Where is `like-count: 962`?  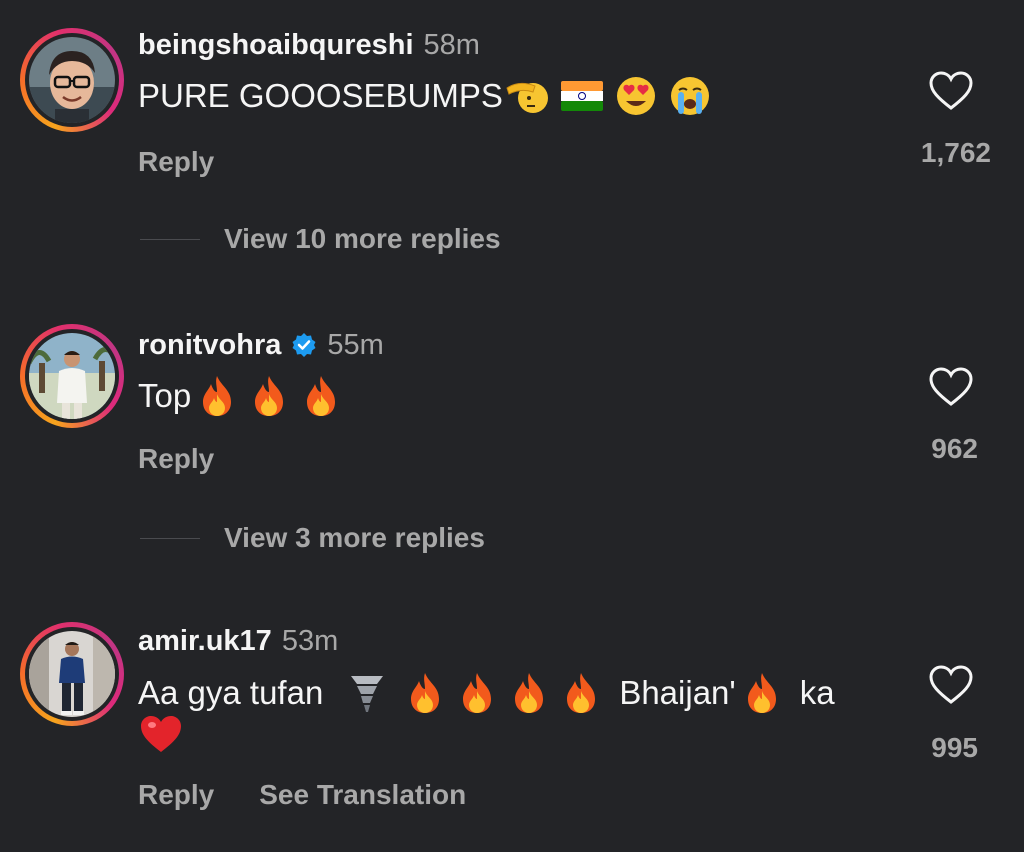
like-count: 962 is located at coordinates (954, 448).